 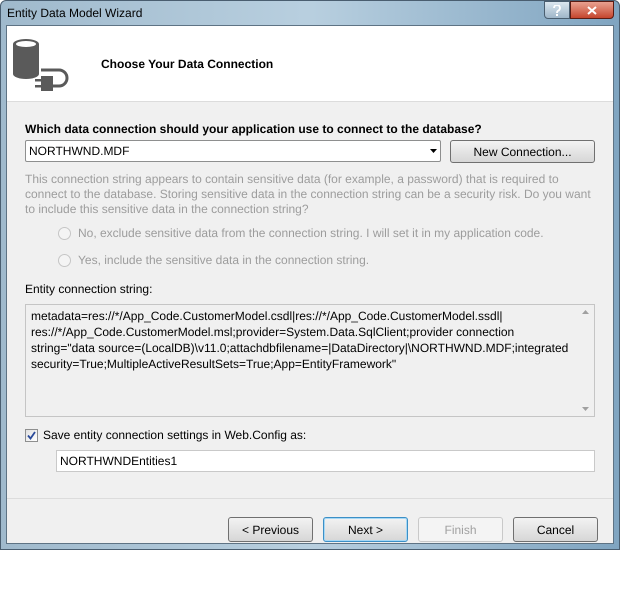 What do you see at coordinates (74, 13) in the screenshot?
I see `window-title: Entity Data Model Wizard` at bounding box center [74, 13].